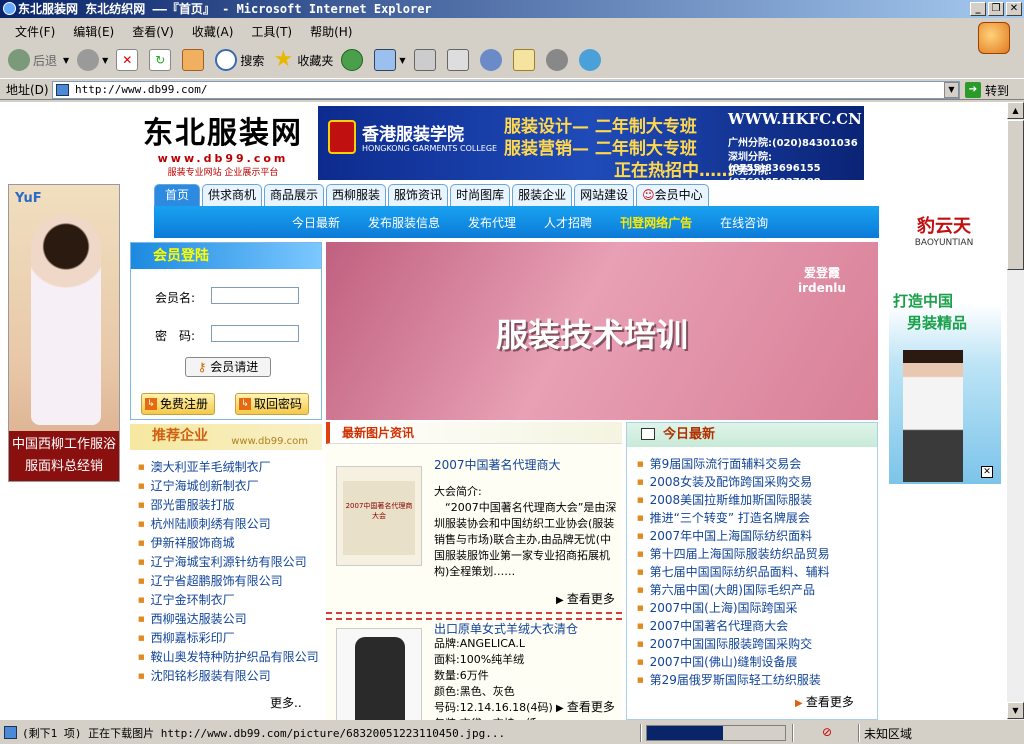 The width and height of the screenshot is (1024, 744). What do you see at coordinates (315, 60) in the screenshot?
I see `favorites-label: 收藏夹` at bounding box center [315, 60].